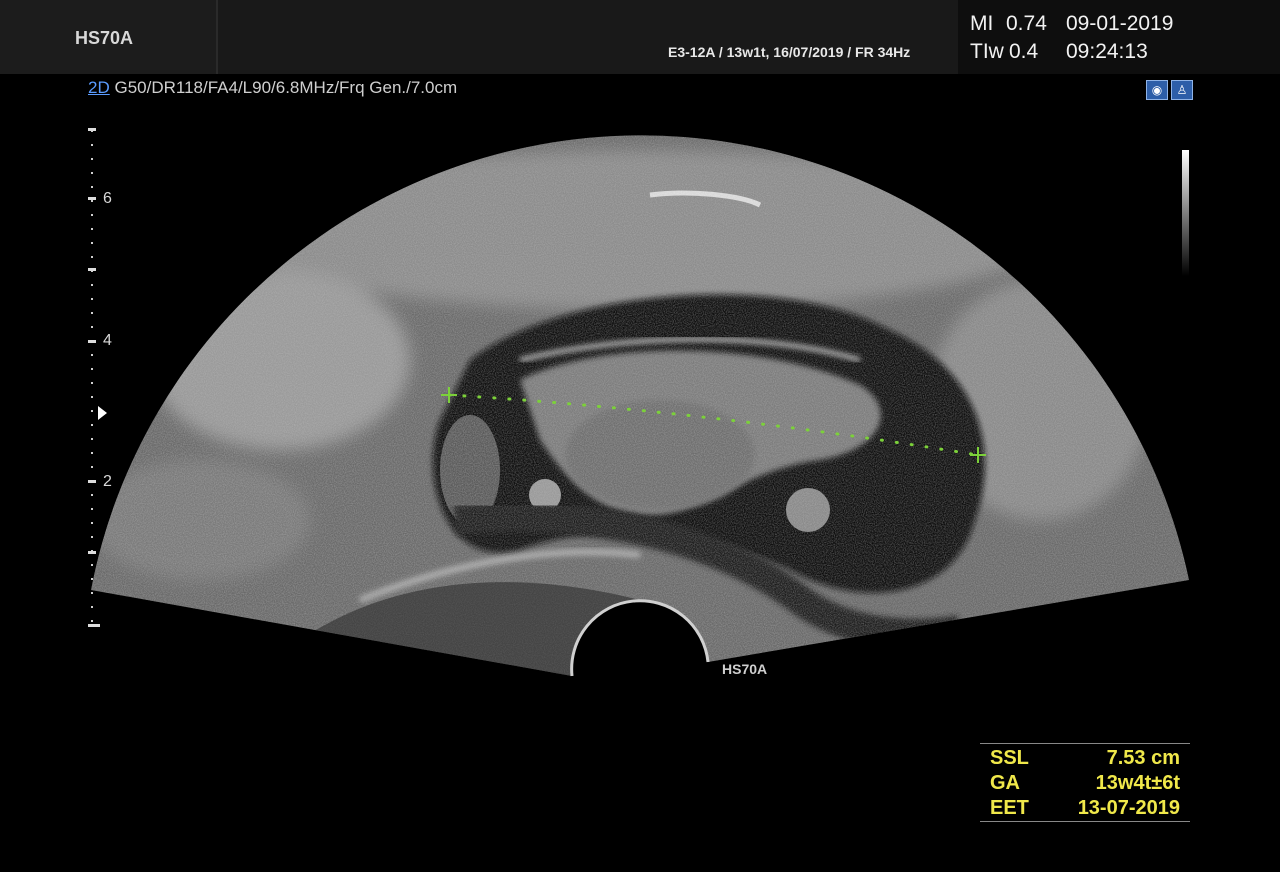 This screenshot has height=872, width=1280. What do you see at coordinates (107, 198) in the screenshot?
I see `depth-label-6: 6` at bounding box center [107, 198].